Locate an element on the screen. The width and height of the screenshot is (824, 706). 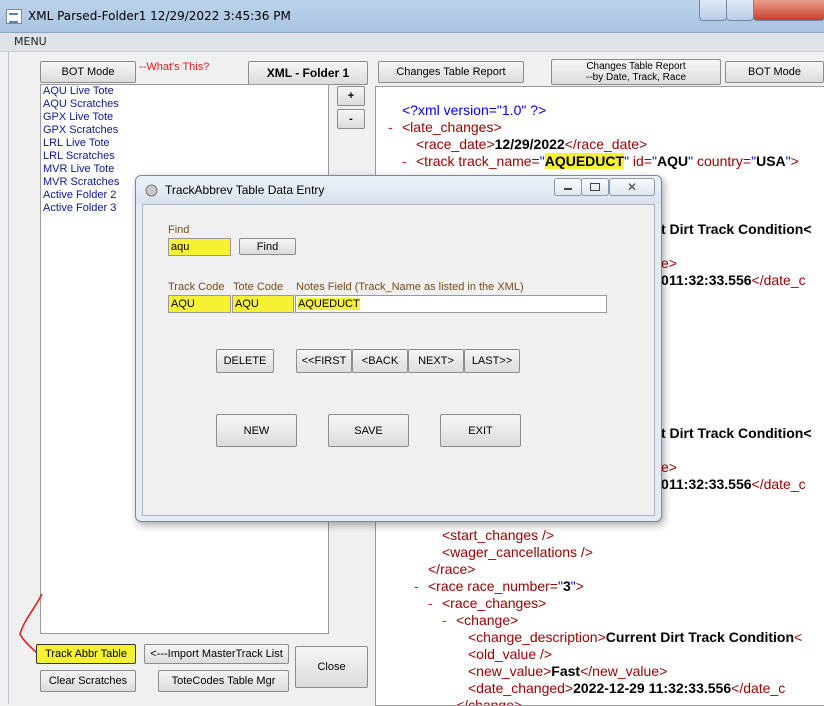
track-code-input: AQU is located at coordinates (199, 304).